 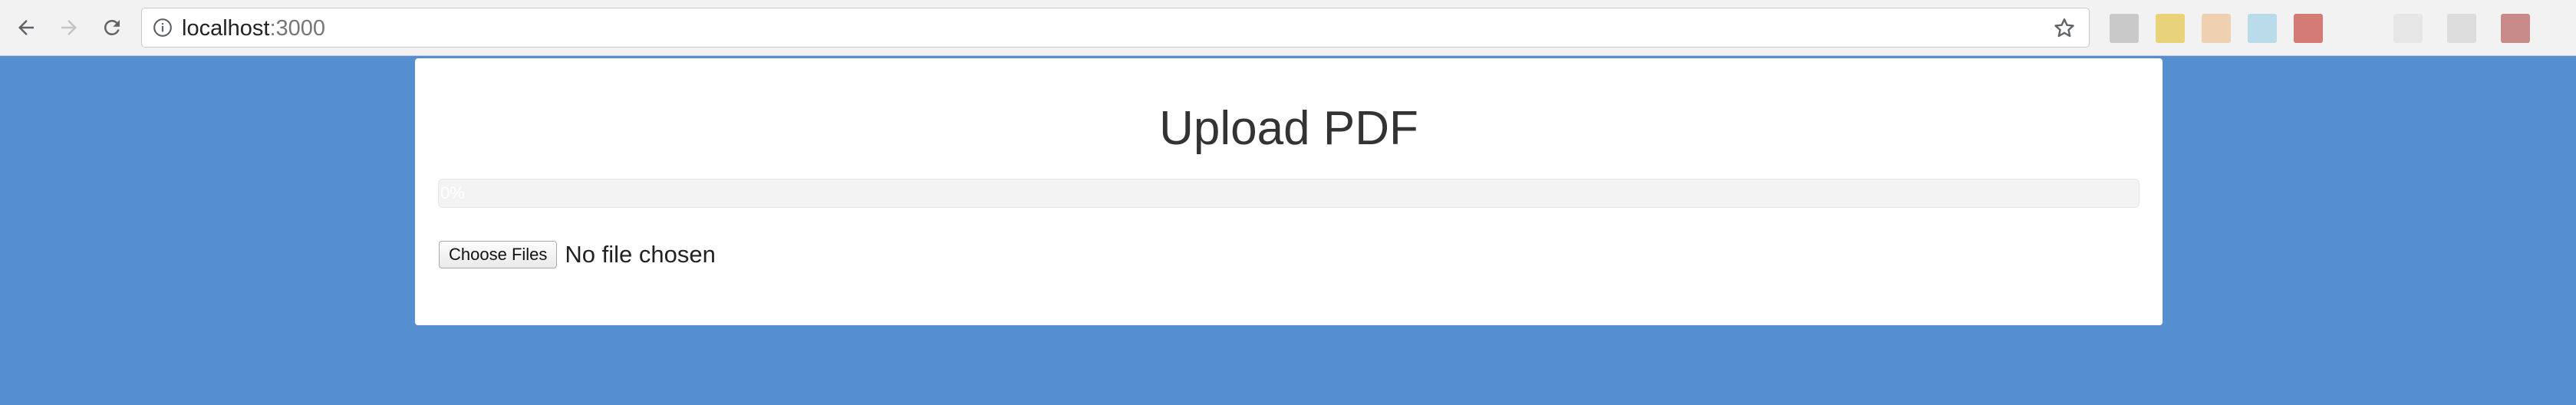 I want to click on url-host: localhost, so click(x=226, y=29).